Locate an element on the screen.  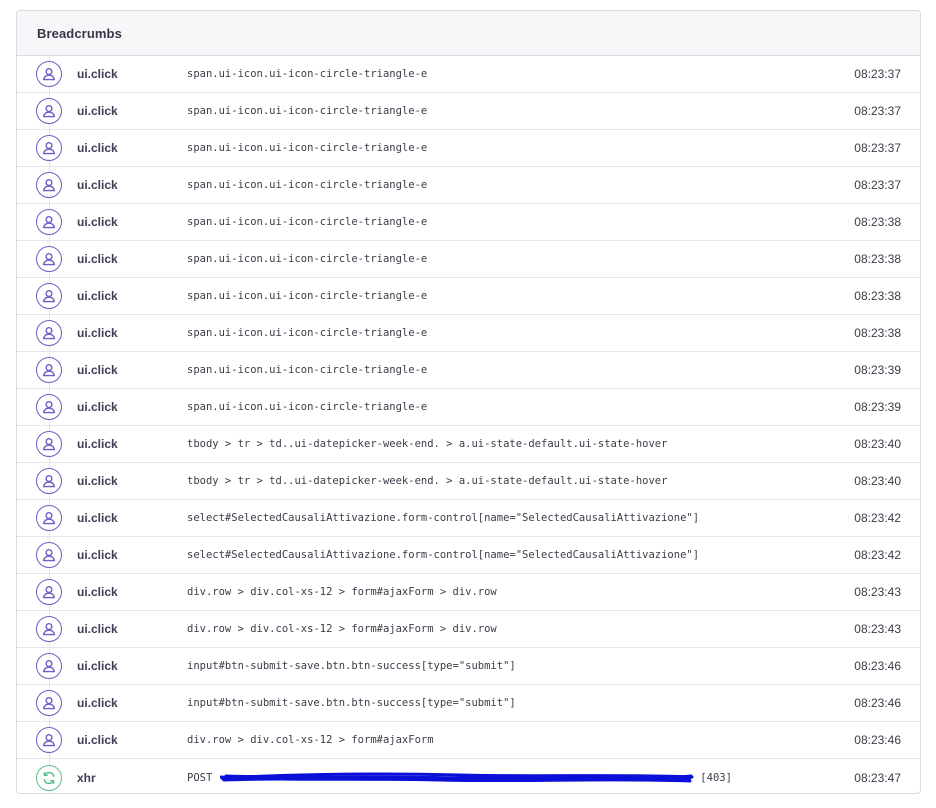
panel-header: Breadcrumbs is located at coordinates (468, 33).